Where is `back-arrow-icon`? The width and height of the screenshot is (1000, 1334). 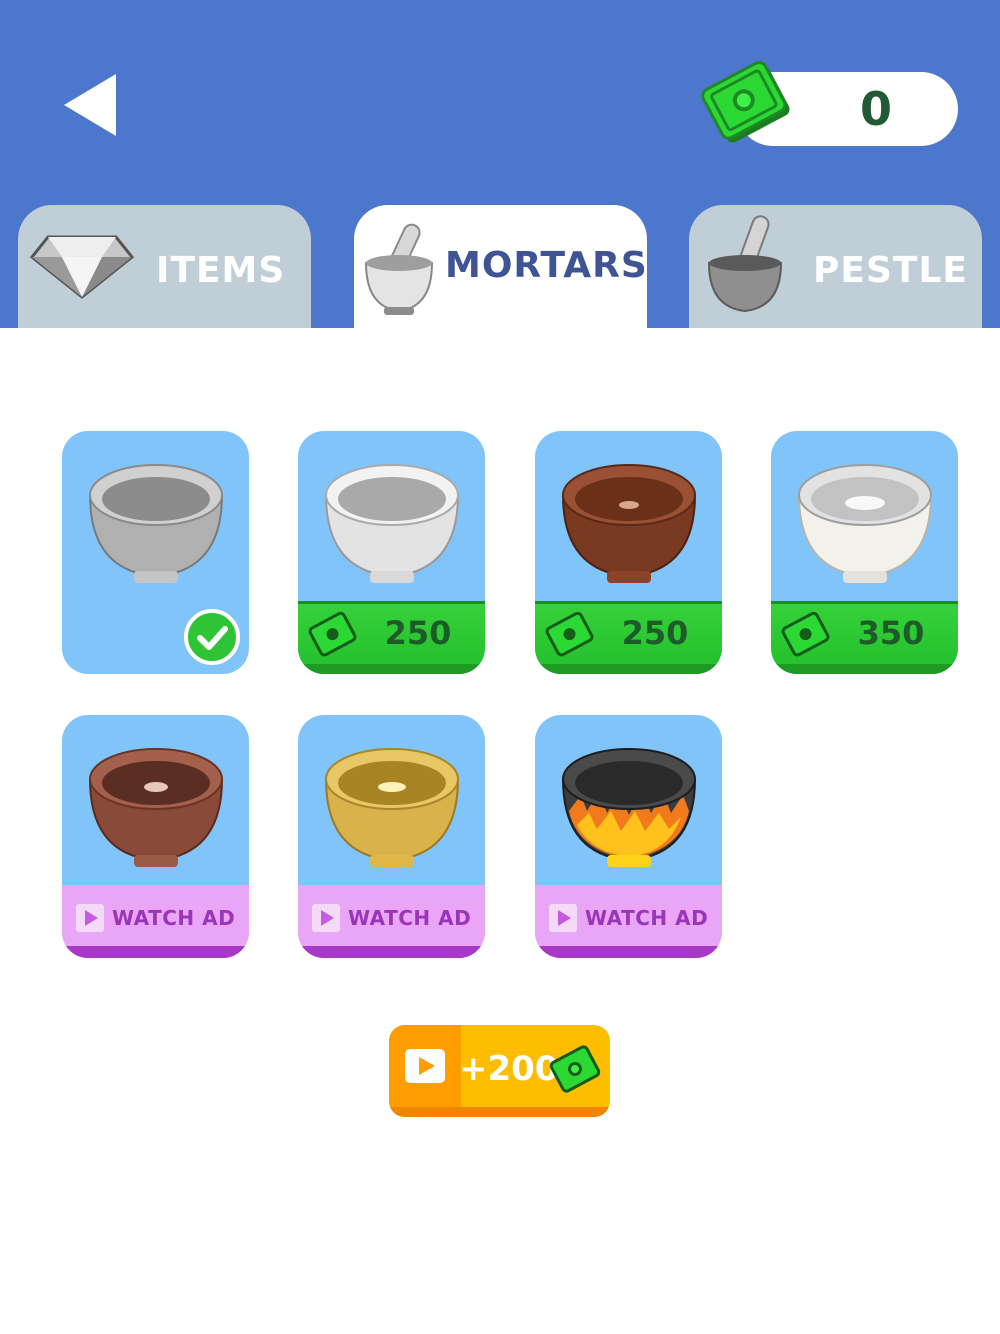 back-arrow-icon is located at coordinates (90, 105).